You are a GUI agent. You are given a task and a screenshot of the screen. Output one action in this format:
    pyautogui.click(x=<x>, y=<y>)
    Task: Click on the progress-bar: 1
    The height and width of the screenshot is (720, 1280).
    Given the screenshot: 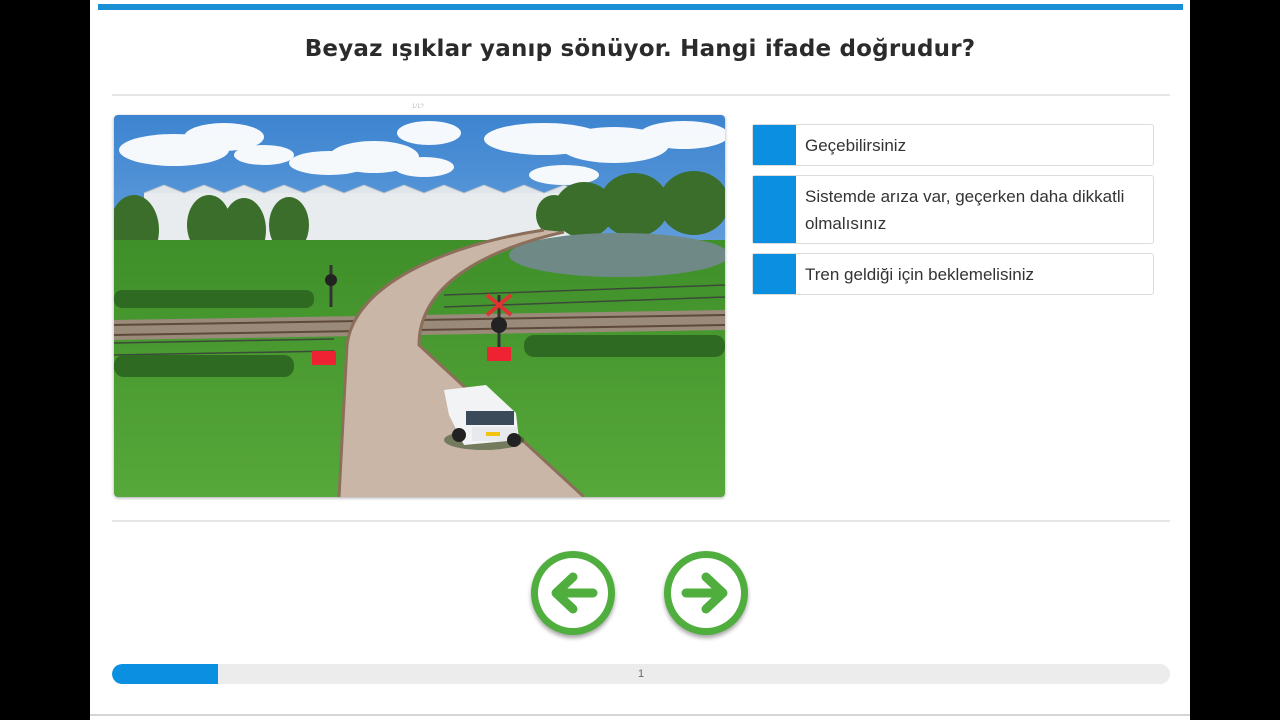 What is the action you would take?
    pyautogui.click(x=641, y=674)
    